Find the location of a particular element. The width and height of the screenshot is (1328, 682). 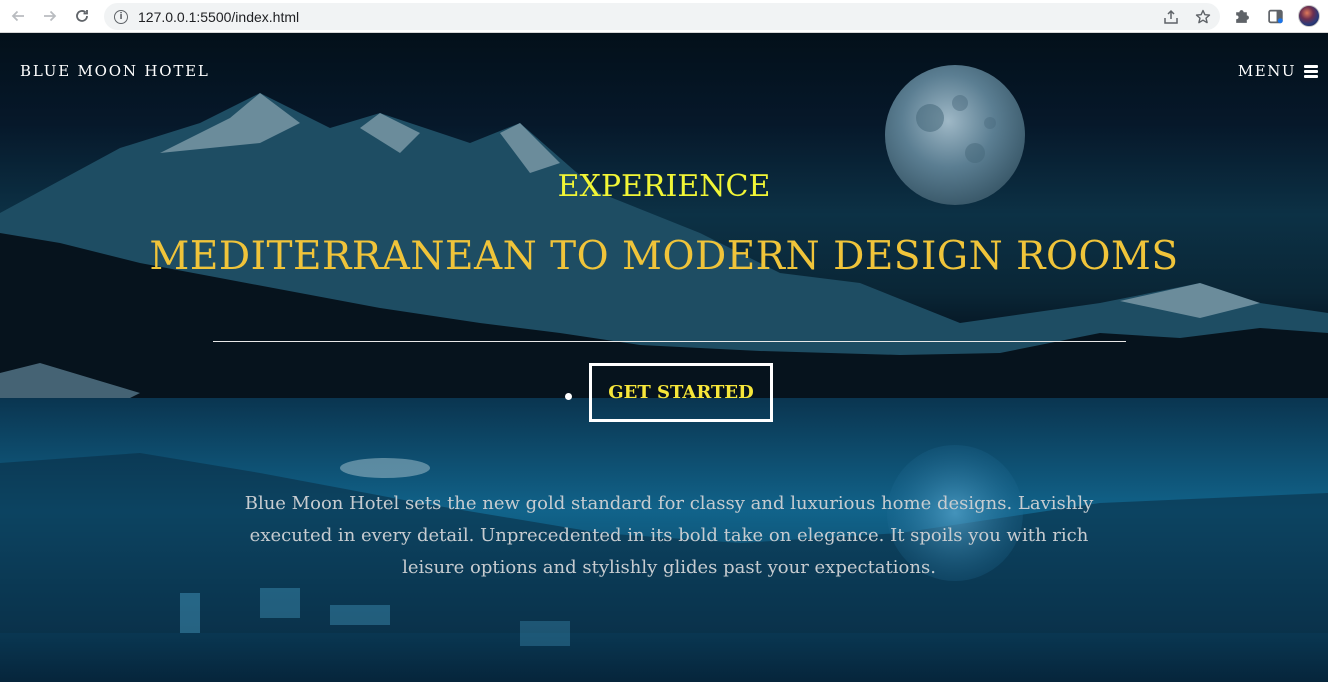

get-started-button: GET STARTED is located at coordinates (681, 392).